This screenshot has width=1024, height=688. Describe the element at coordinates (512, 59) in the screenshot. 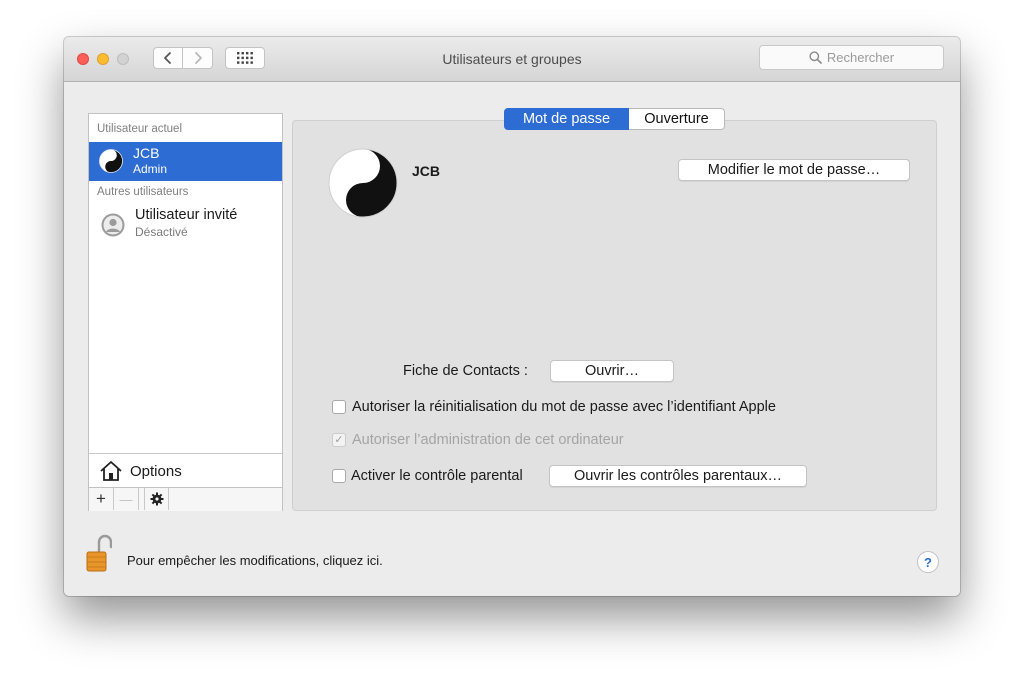

I see `title-bar: Utilisateurs et groupes Rechercher` at that location.